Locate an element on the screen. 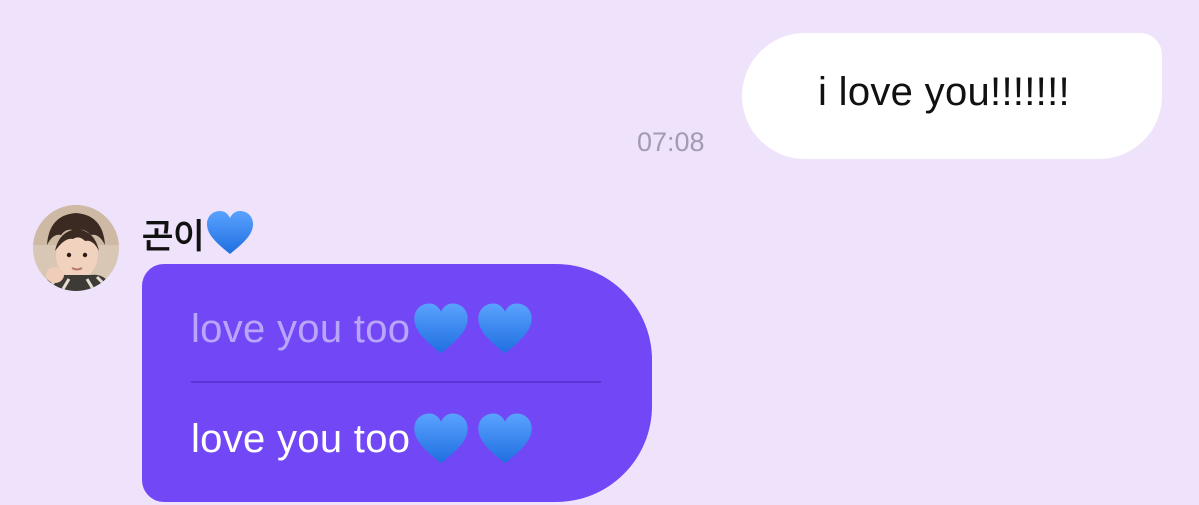  quoted-message: love you too is located at coordinates (362, 329).